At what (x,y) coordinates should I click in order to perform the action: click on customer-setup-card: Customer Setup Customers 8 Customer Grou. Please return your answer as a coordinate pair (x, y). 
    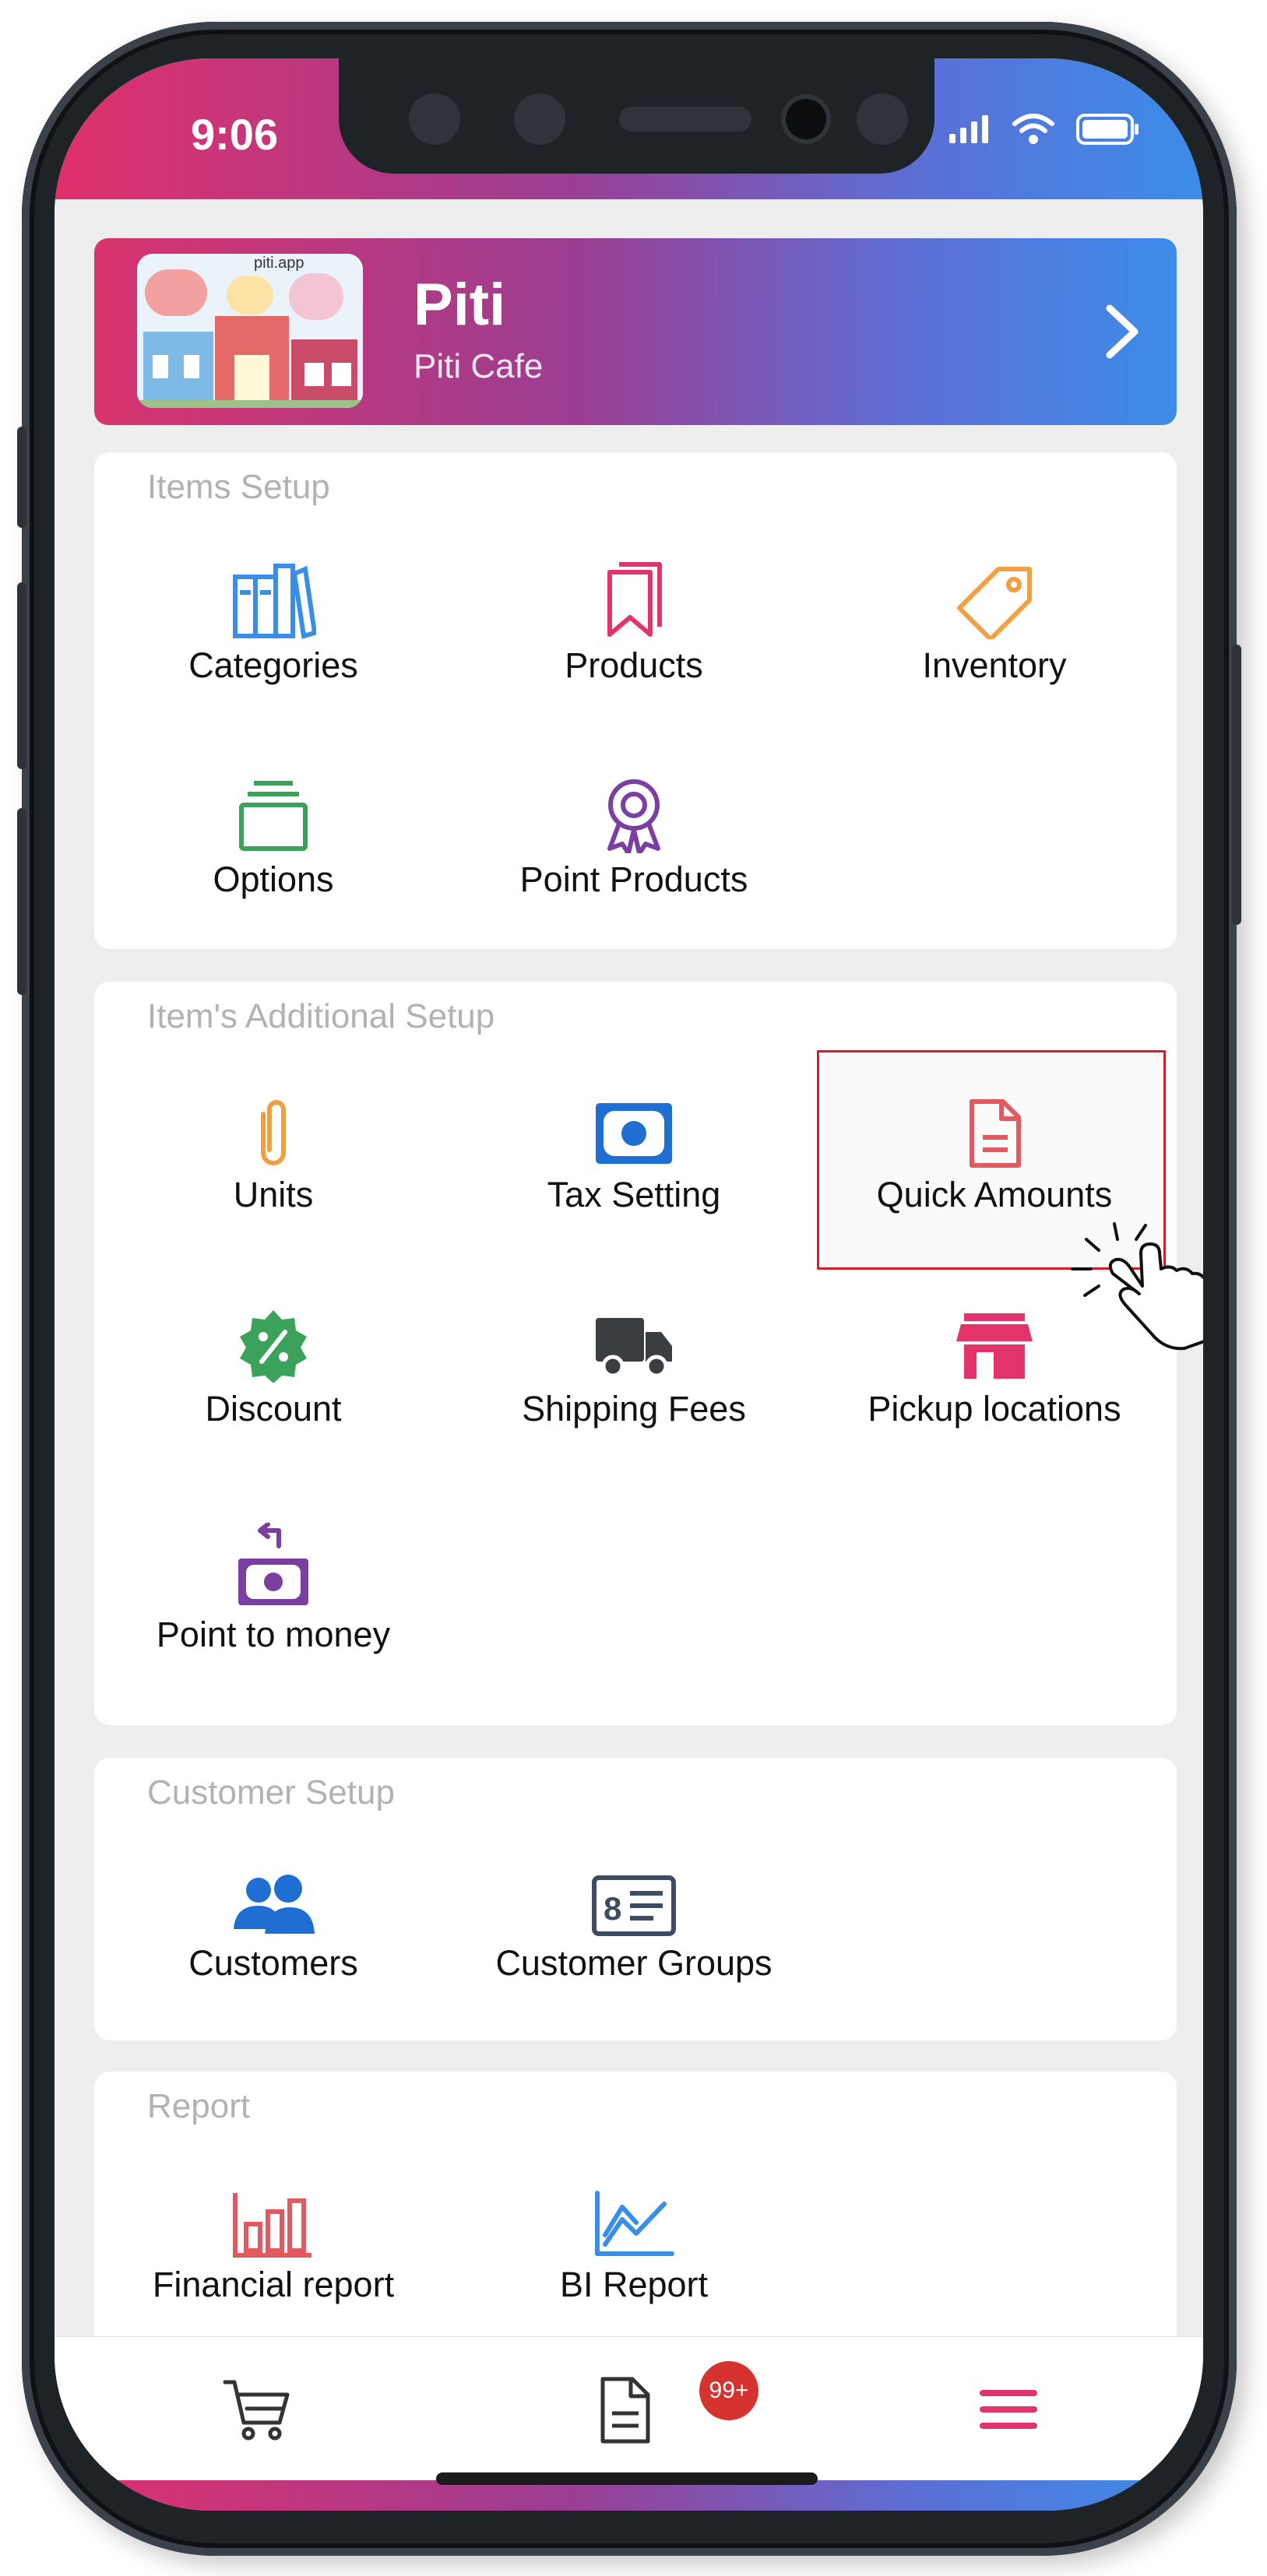
    Looking at the image, I should click on (635, 1899).